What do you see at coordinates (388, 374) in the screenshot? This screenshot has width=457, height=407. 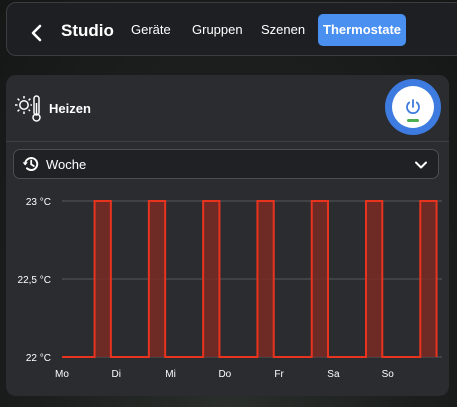 I see `x-tick-label: So` at bounding box center [388, 374].